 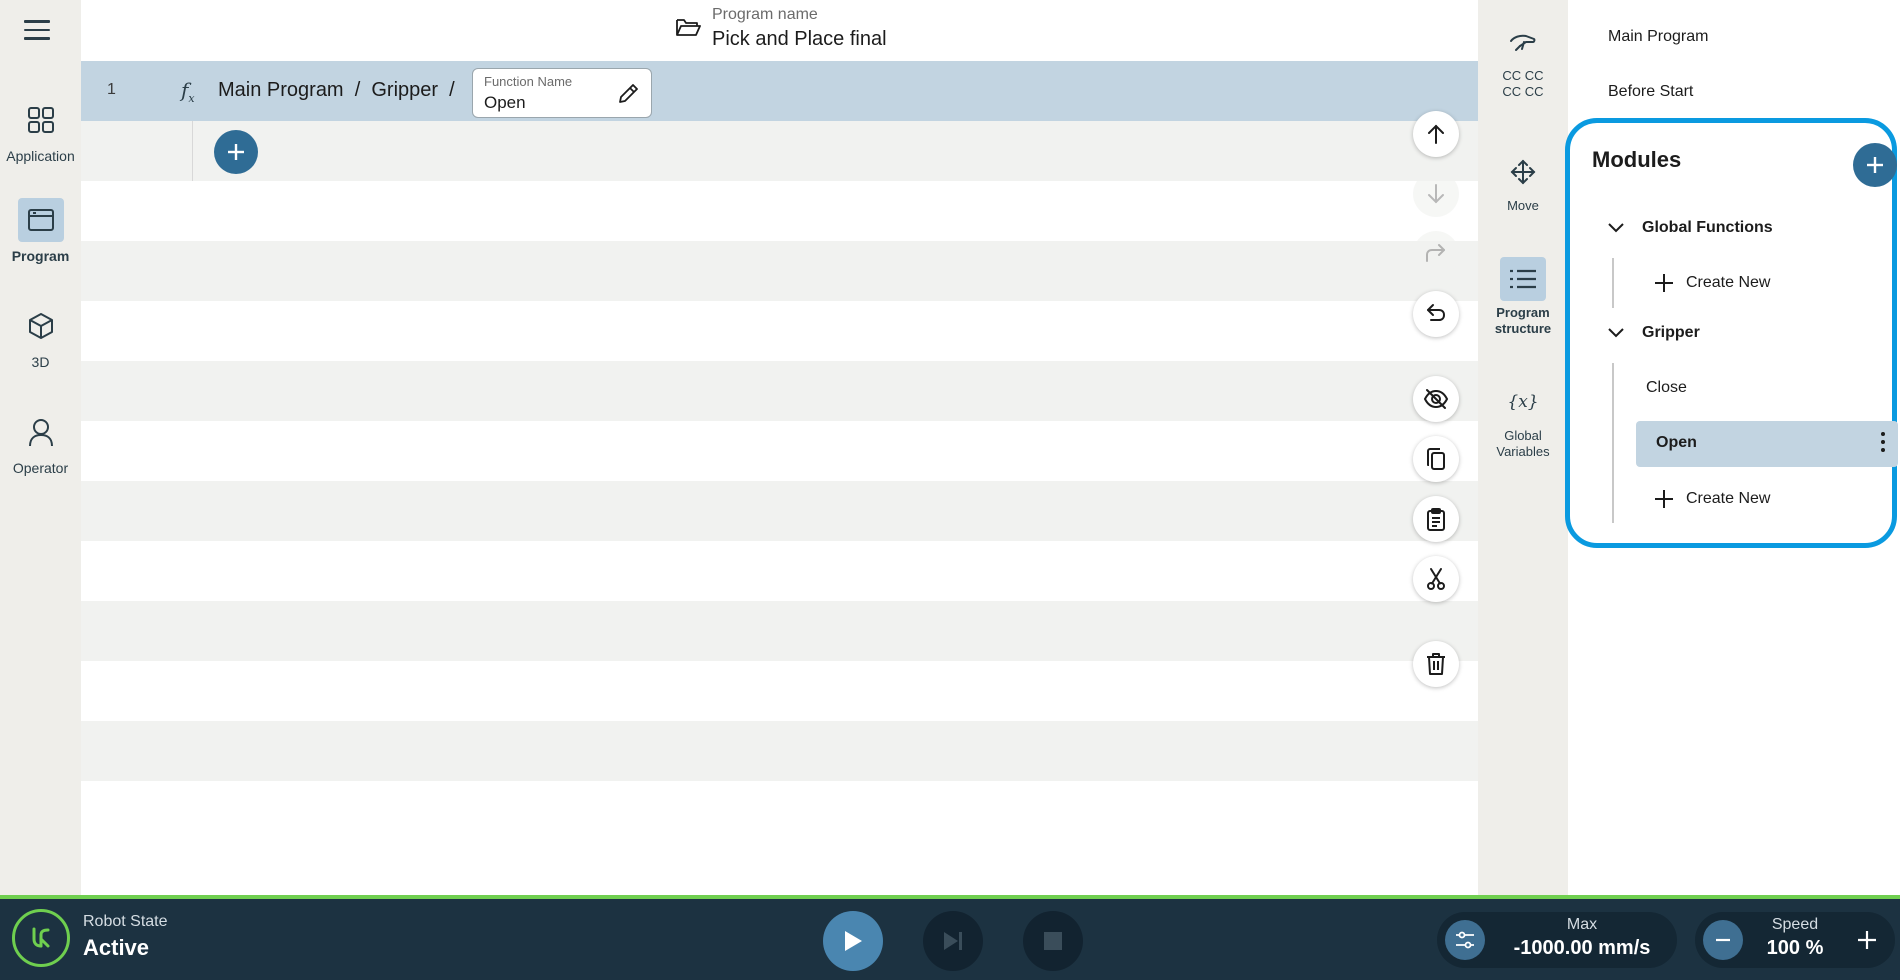 I want to click on function-open-selected: Open, so click(x=1767, y=444).